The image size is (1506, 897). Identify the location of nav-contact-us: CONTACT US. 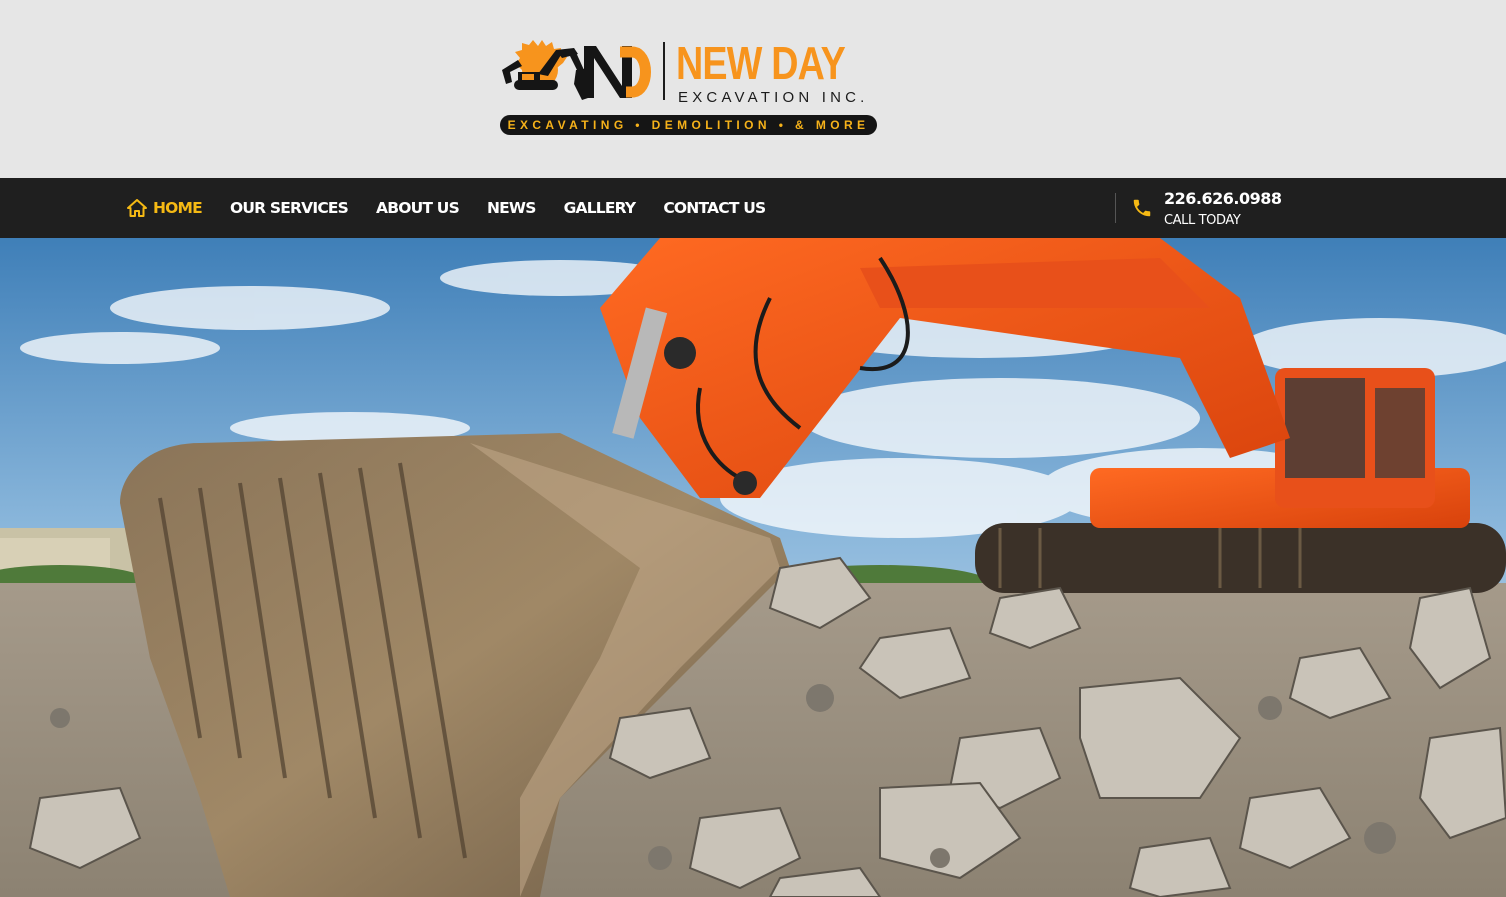
(714, 208).